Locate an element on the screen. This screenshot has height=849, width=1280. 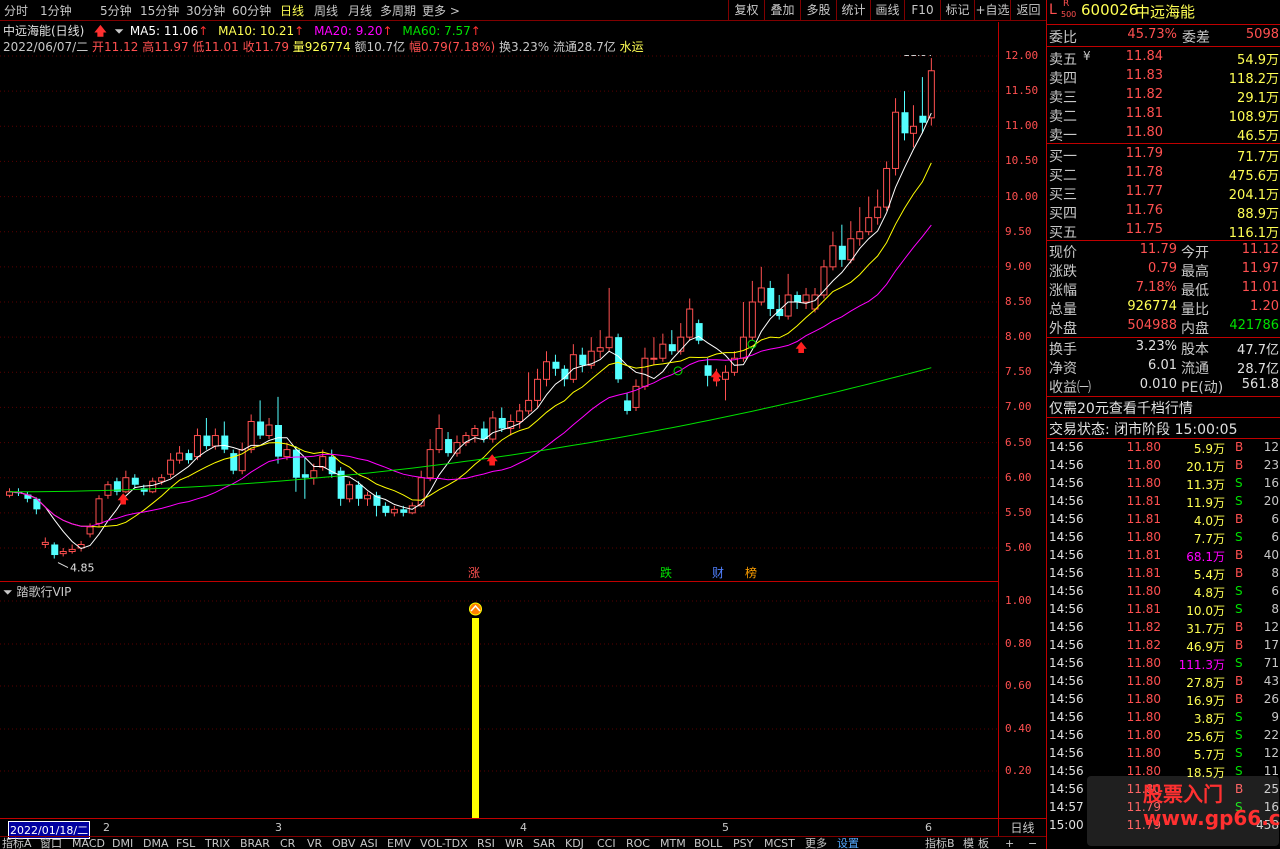
indicator-tab: 指标A is located at coordinates (17, 843).